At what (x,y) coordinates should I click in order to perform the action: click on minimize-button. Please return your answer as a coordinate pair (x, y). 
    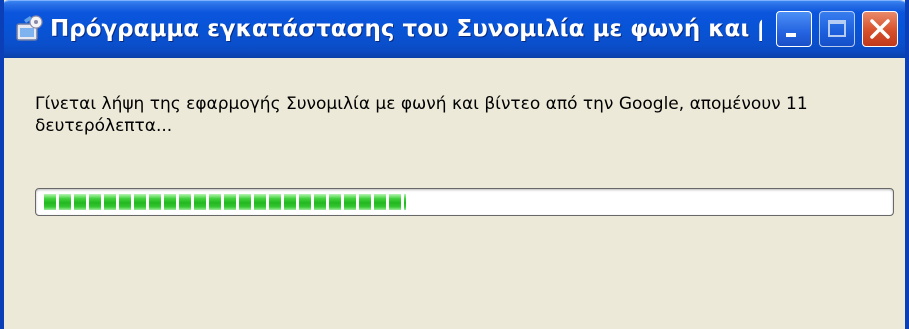
    Looking at the image, I should click on (794, 29).